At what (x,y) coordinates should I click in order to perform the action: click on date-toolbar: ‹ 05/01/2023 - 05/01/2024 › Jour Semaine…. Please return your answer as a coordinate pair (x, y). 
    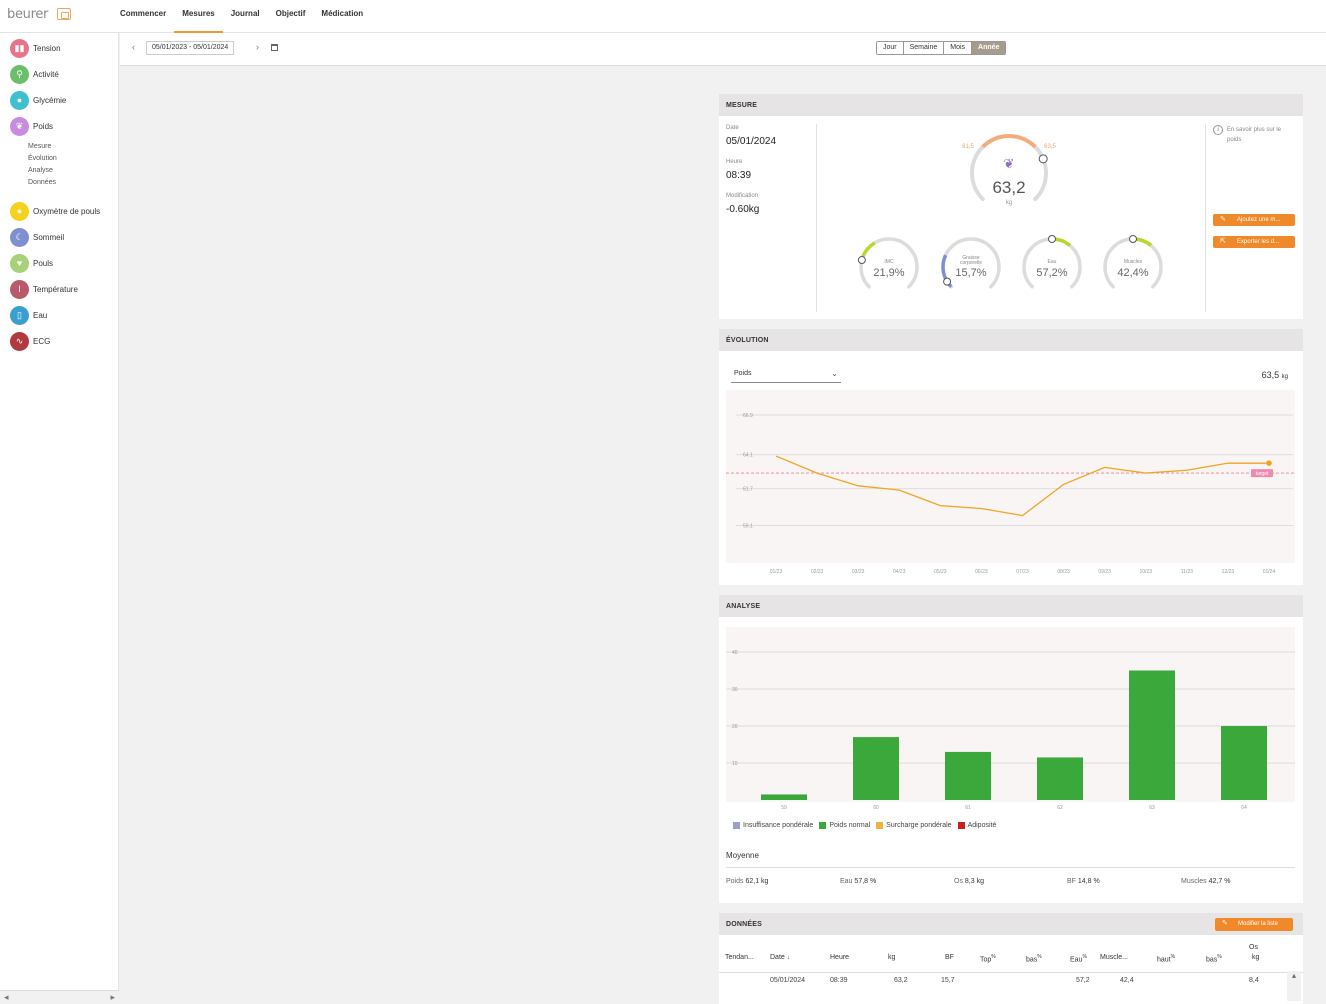
    Looking at the image, I should click on (723, 49).